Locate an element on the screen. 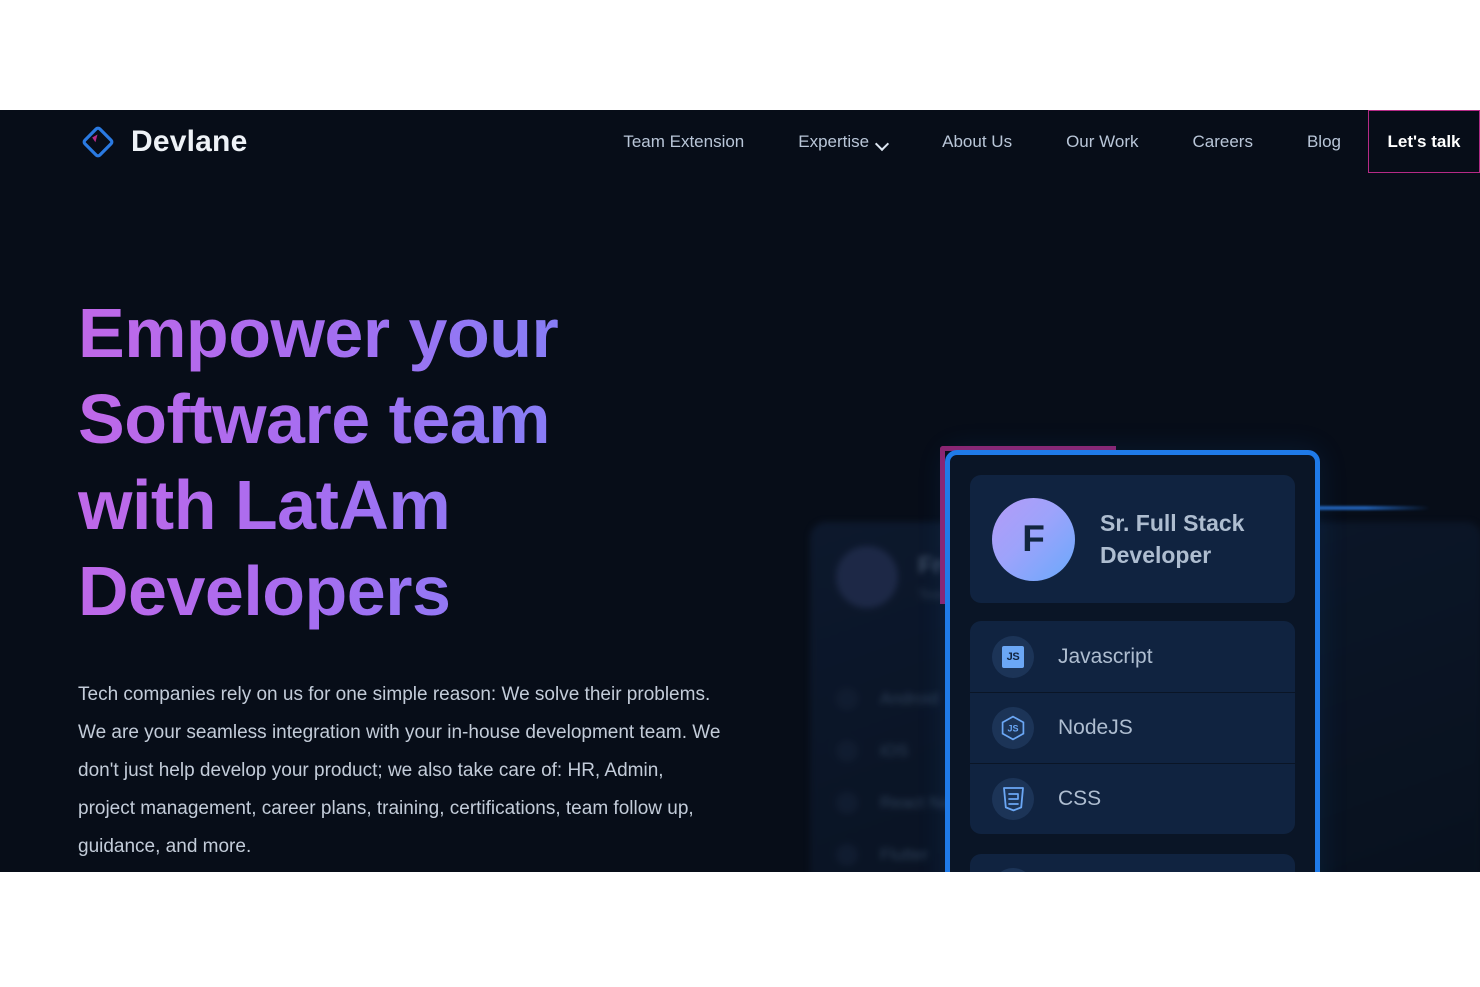 The height and width of the screenshot is (987, 1480). svg-text: JS is located at coordinates (1012, 729).